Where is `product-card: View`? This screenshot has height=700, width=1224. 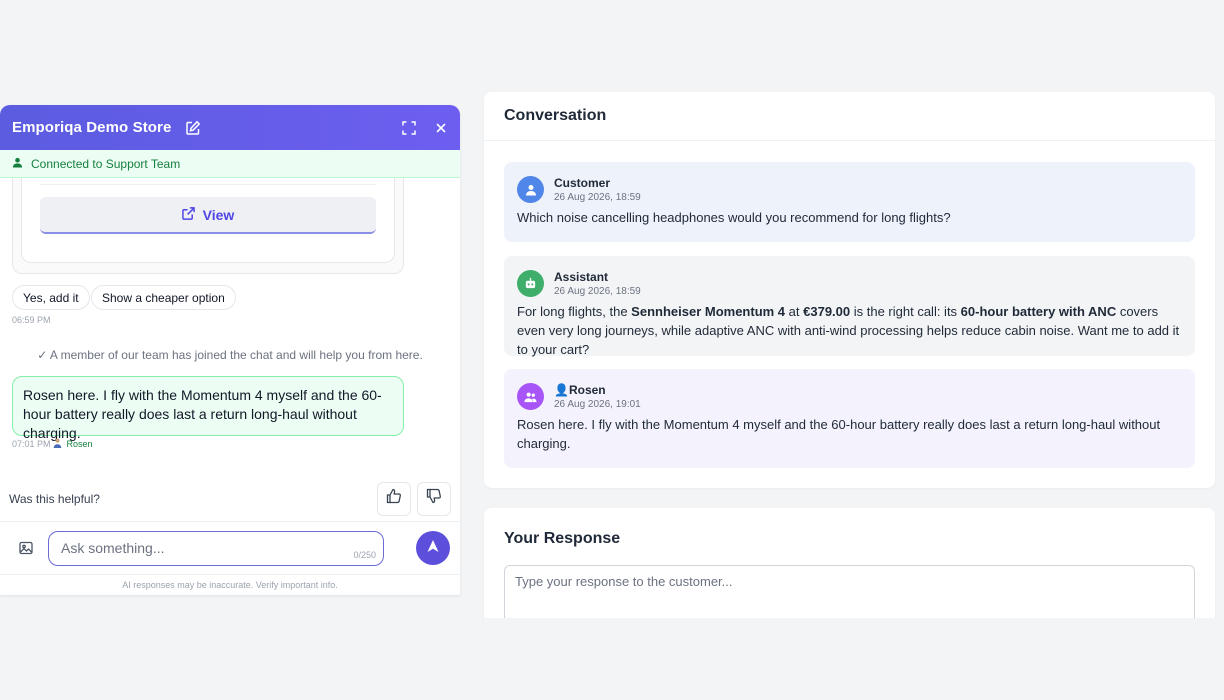
product-card: View is located at coordinates (208, 226).